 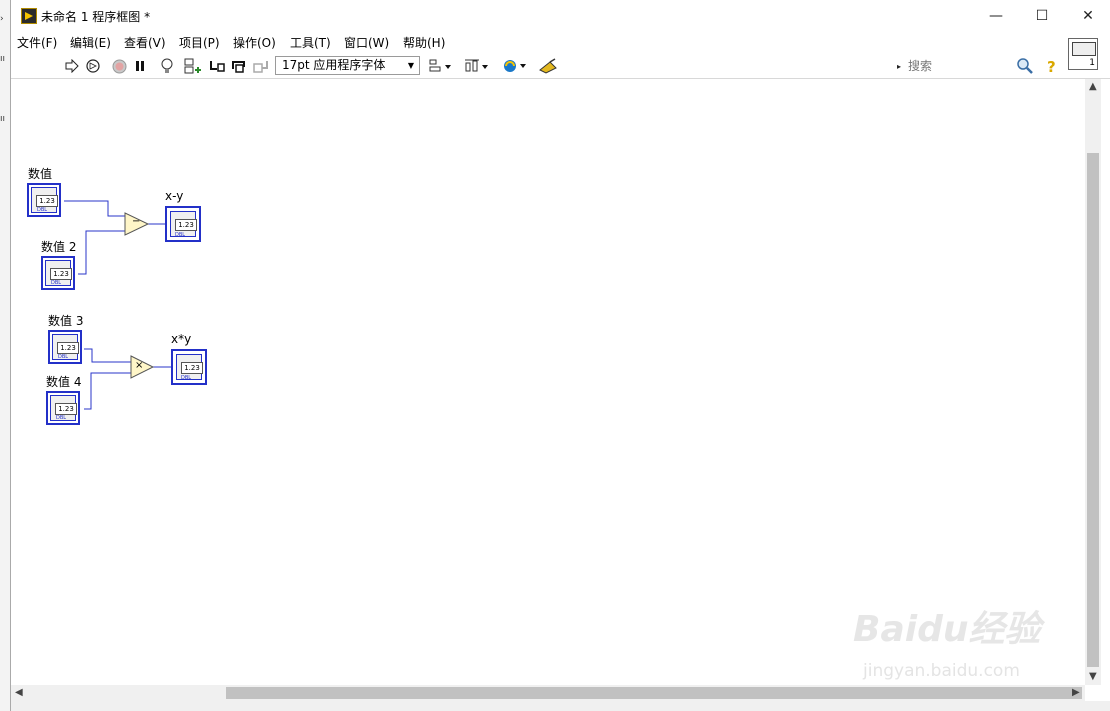 I want to click on scroll-right-arrow-icon: ▶, so click(x=1076, y=692).